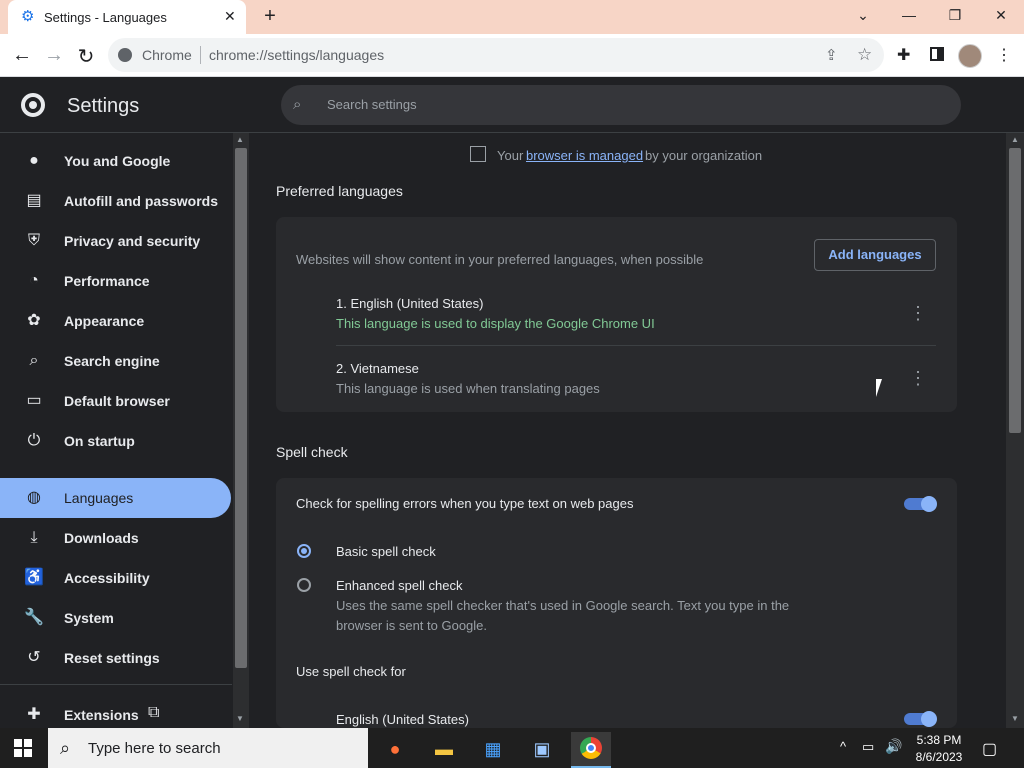  Describe the element at coordinates (105, 17) in the screenshot. I see `tab-title: Settings - Languages` at that location.